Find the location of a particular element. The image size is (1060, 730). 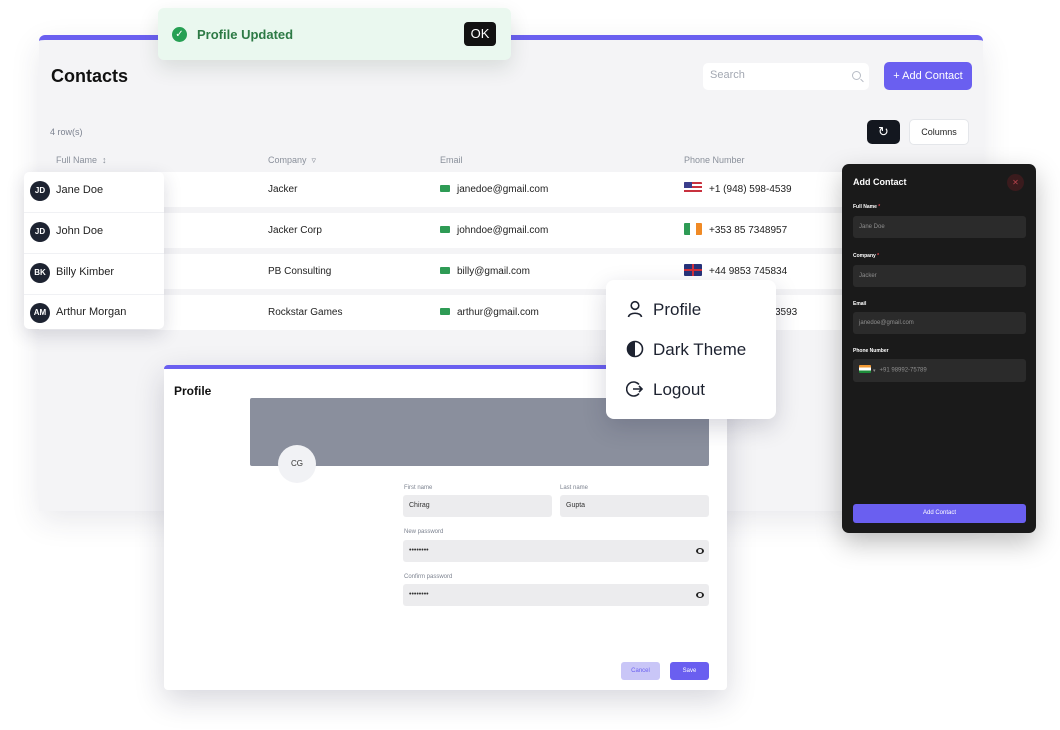

row-count: 4 row(s) is located at coordinates (66, 132).